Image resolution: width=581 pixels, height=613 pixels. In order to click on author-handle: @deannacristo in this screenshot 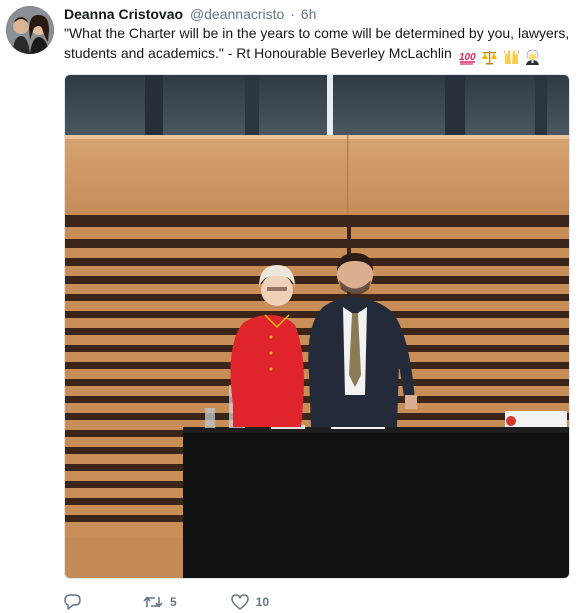, I will do `click(237, 14)`.